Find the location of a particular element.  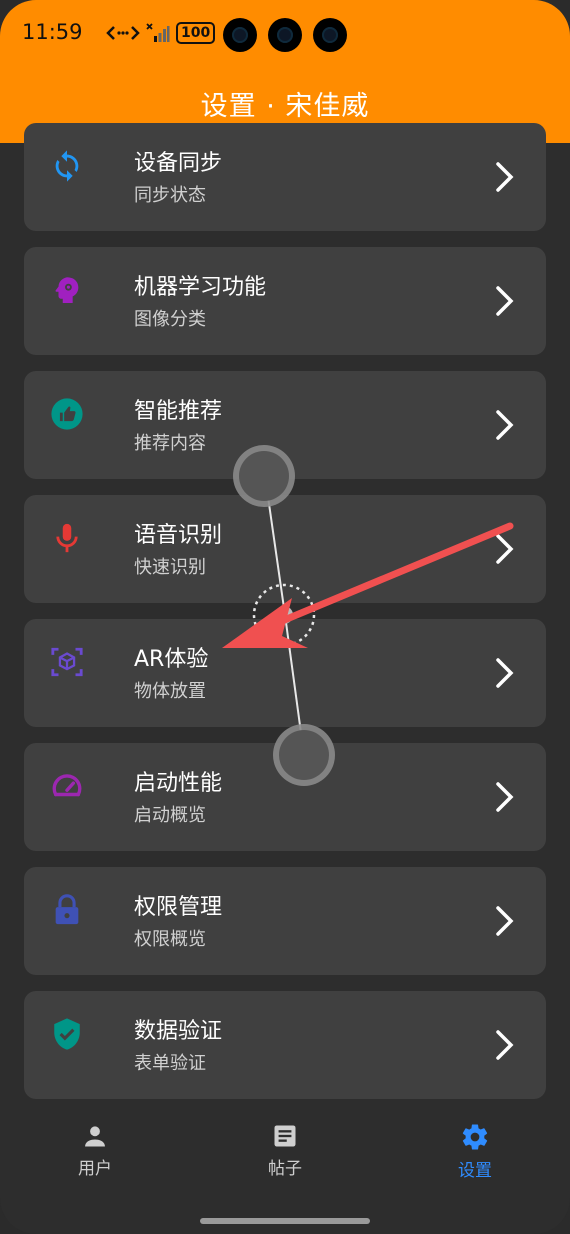

item-title: 启动性能 is located at coordinates (178, 783).